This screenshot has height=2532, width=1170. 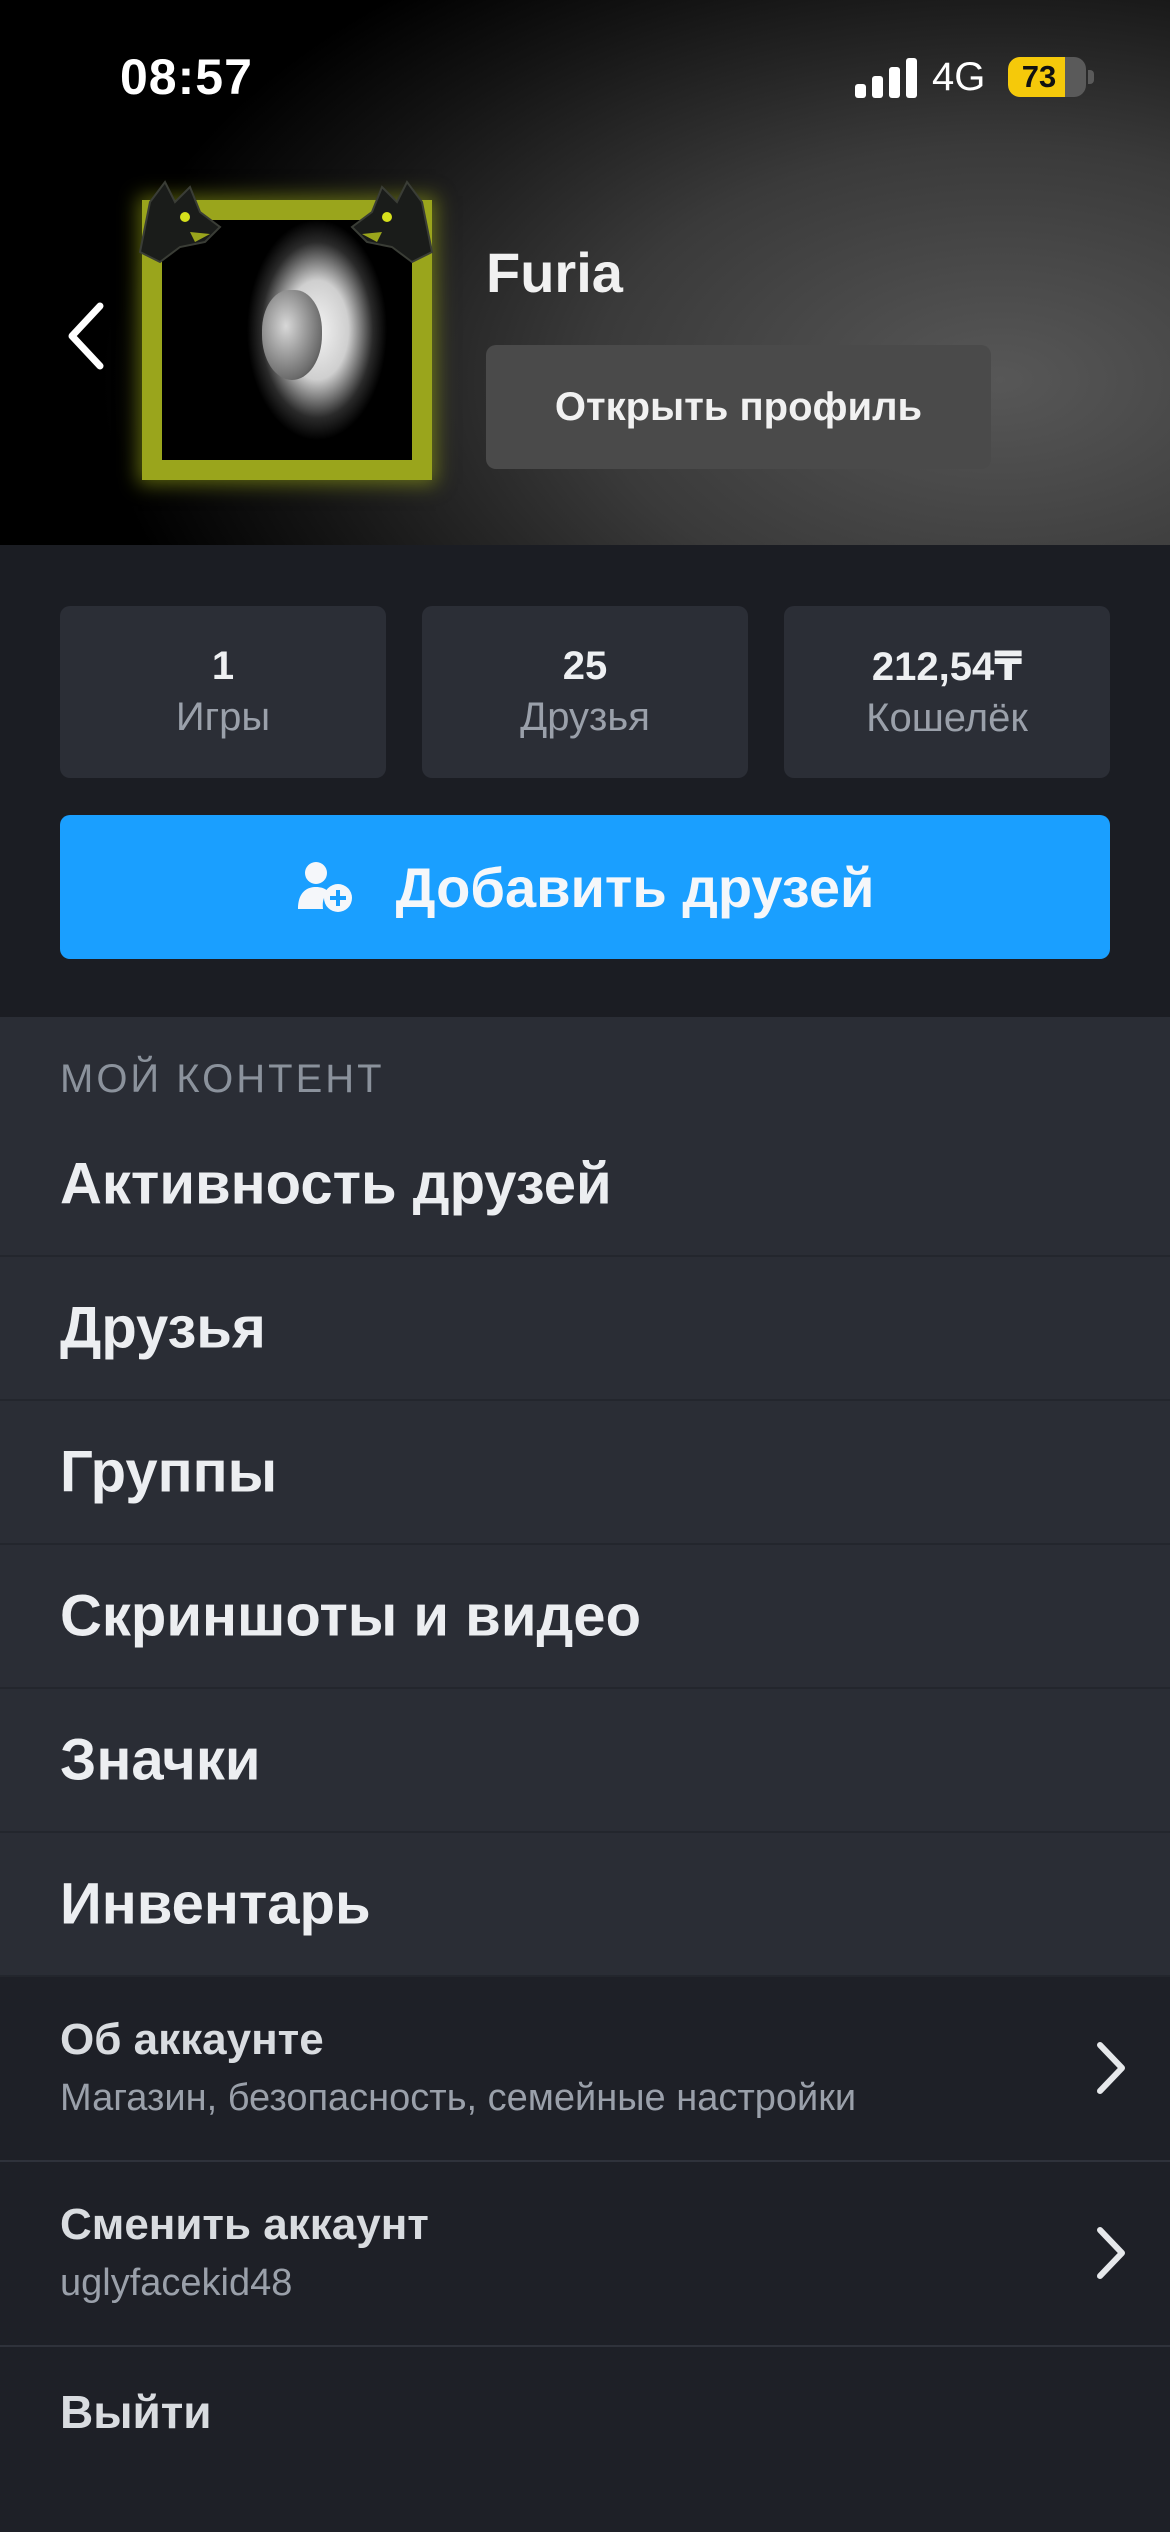 I want to click on menu-item-inventory: Инвентарь, so click(x=585, y=1905).